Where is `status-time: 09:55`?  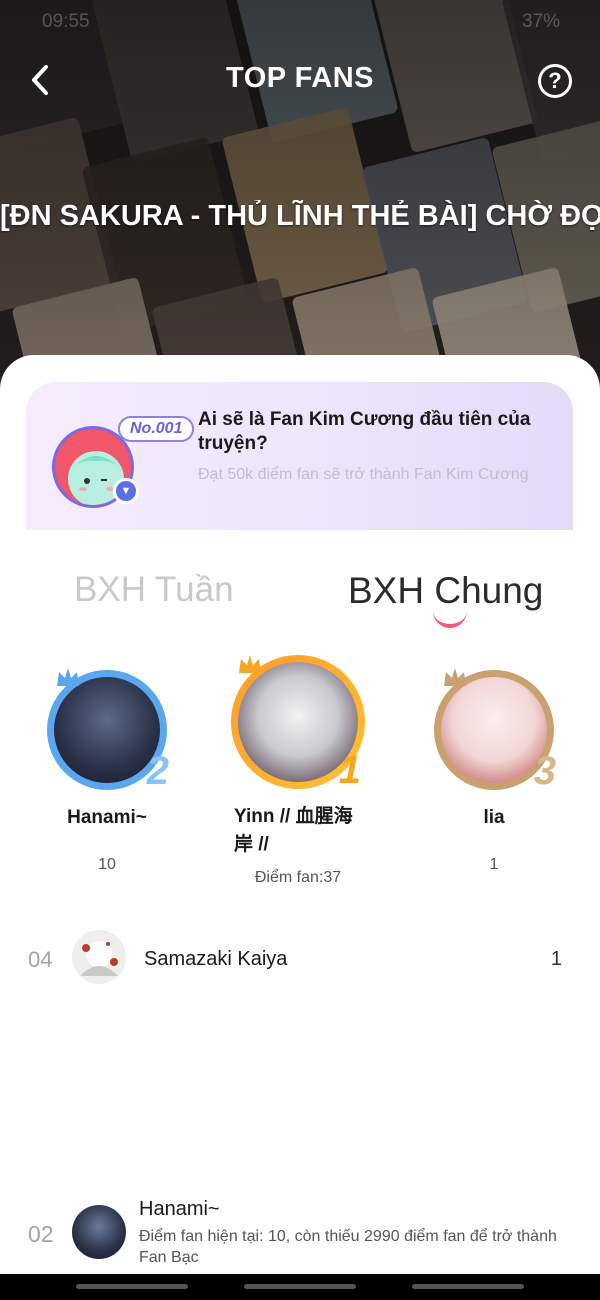 status-time: 09:55 is located at coordinates (66, 21).